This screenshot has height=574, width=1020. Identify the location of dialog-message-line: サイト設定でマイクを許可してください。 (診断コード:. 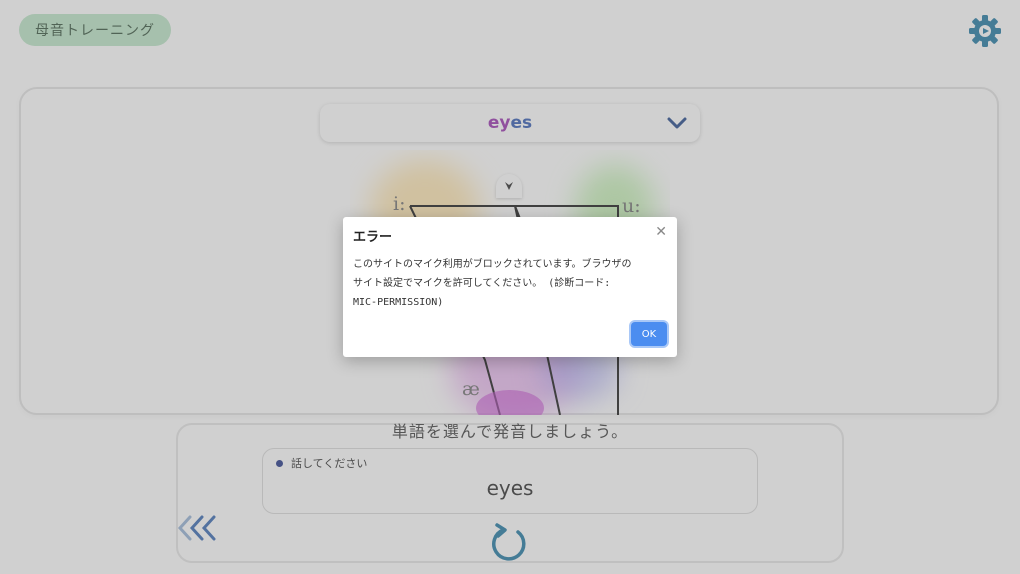
(482, 283).